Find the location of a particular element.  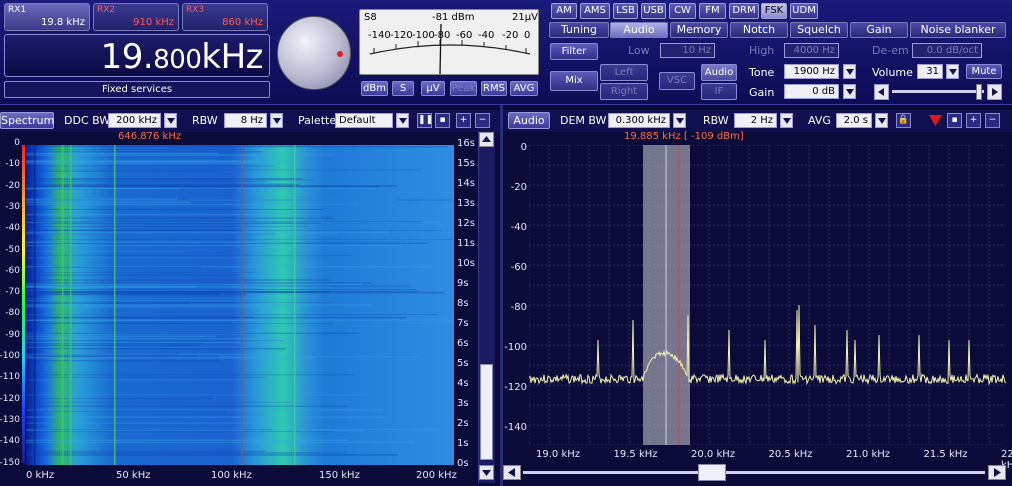

audio-rbw-dropdown is located at coordinates (786, 120).